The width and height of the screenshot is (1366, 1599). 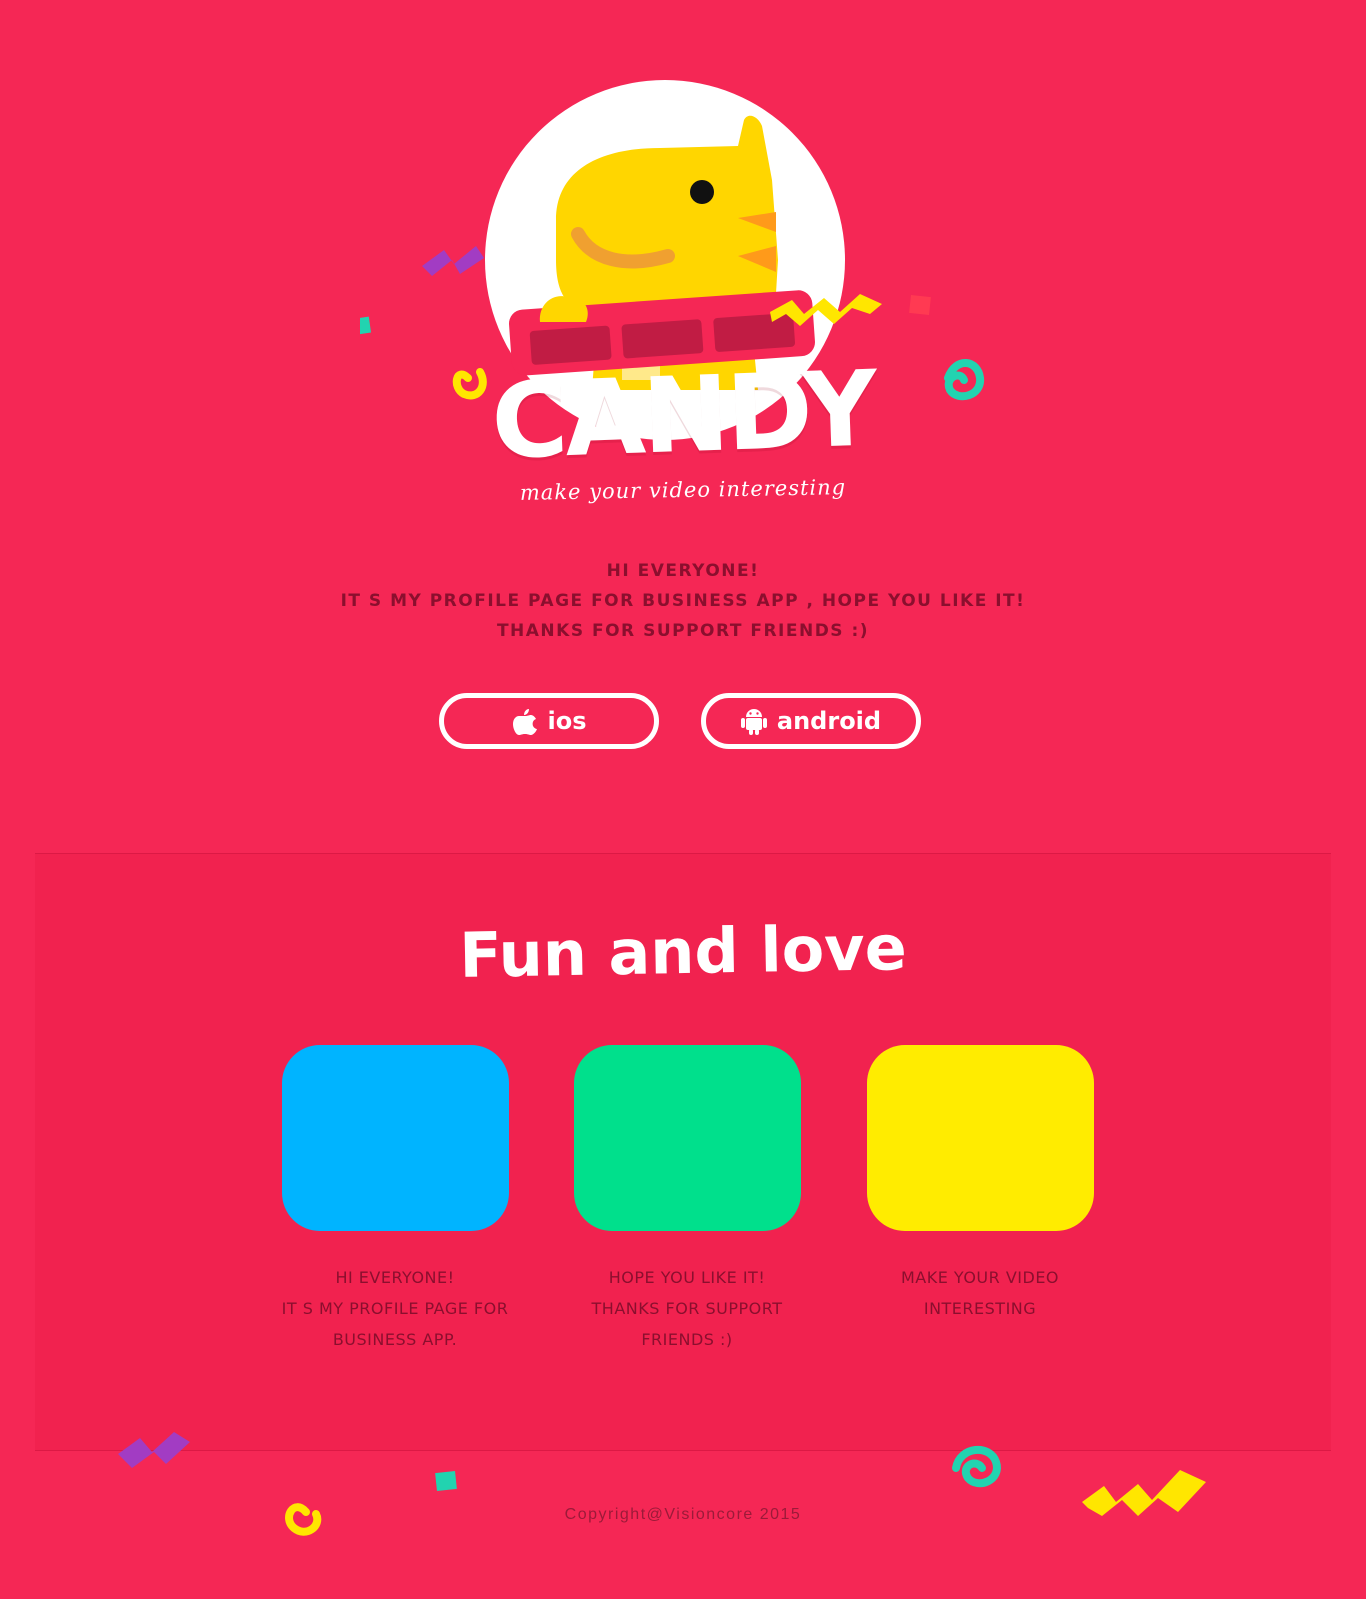 I want to click on section-title: Fun and love, so click(x=683, y=951).